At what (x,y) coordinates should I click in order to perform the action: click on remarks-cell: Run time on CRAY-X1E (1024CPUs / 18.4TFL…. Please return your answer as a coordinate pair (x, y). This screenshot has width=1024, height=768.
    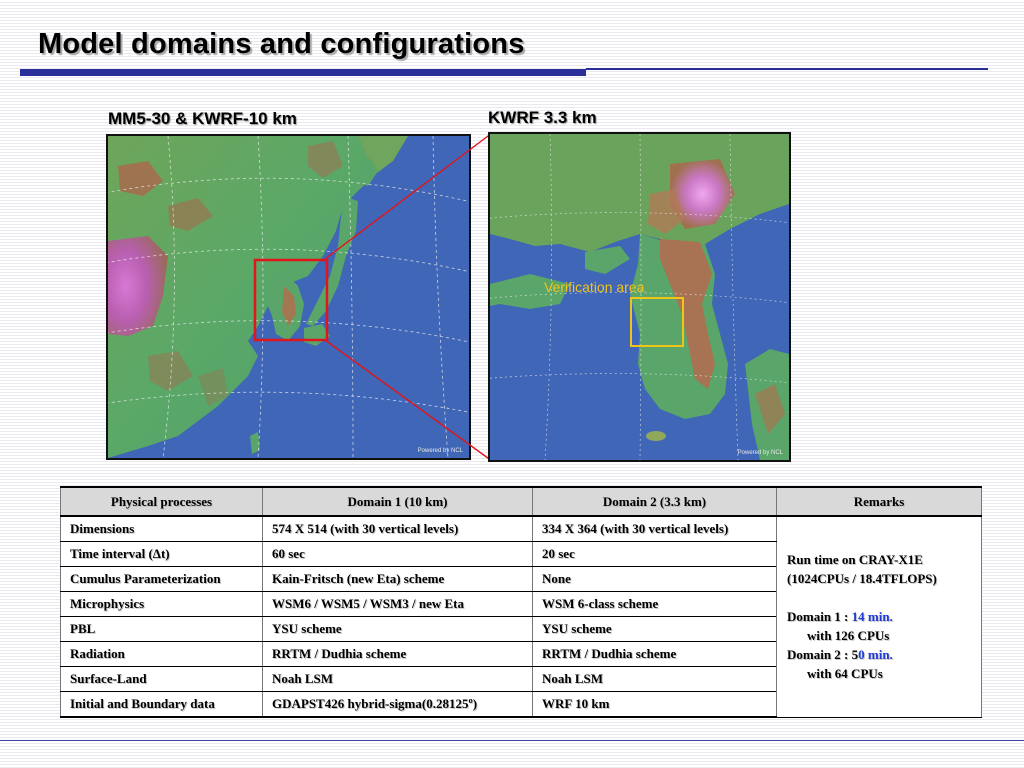
    Looking at the image, I should click on (879, 617).